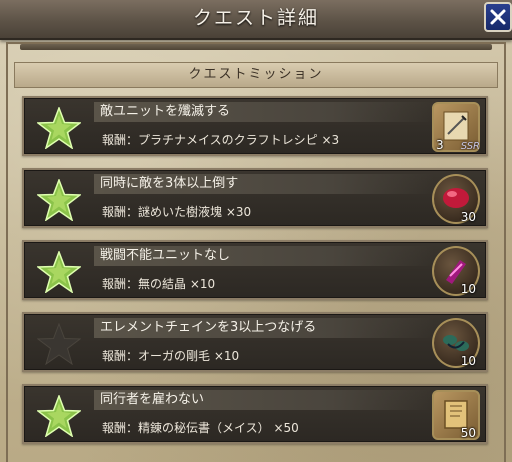  I want to click on mission-reward: 報酬：謎めいた樹液塊 ×30, so click(177, 212).